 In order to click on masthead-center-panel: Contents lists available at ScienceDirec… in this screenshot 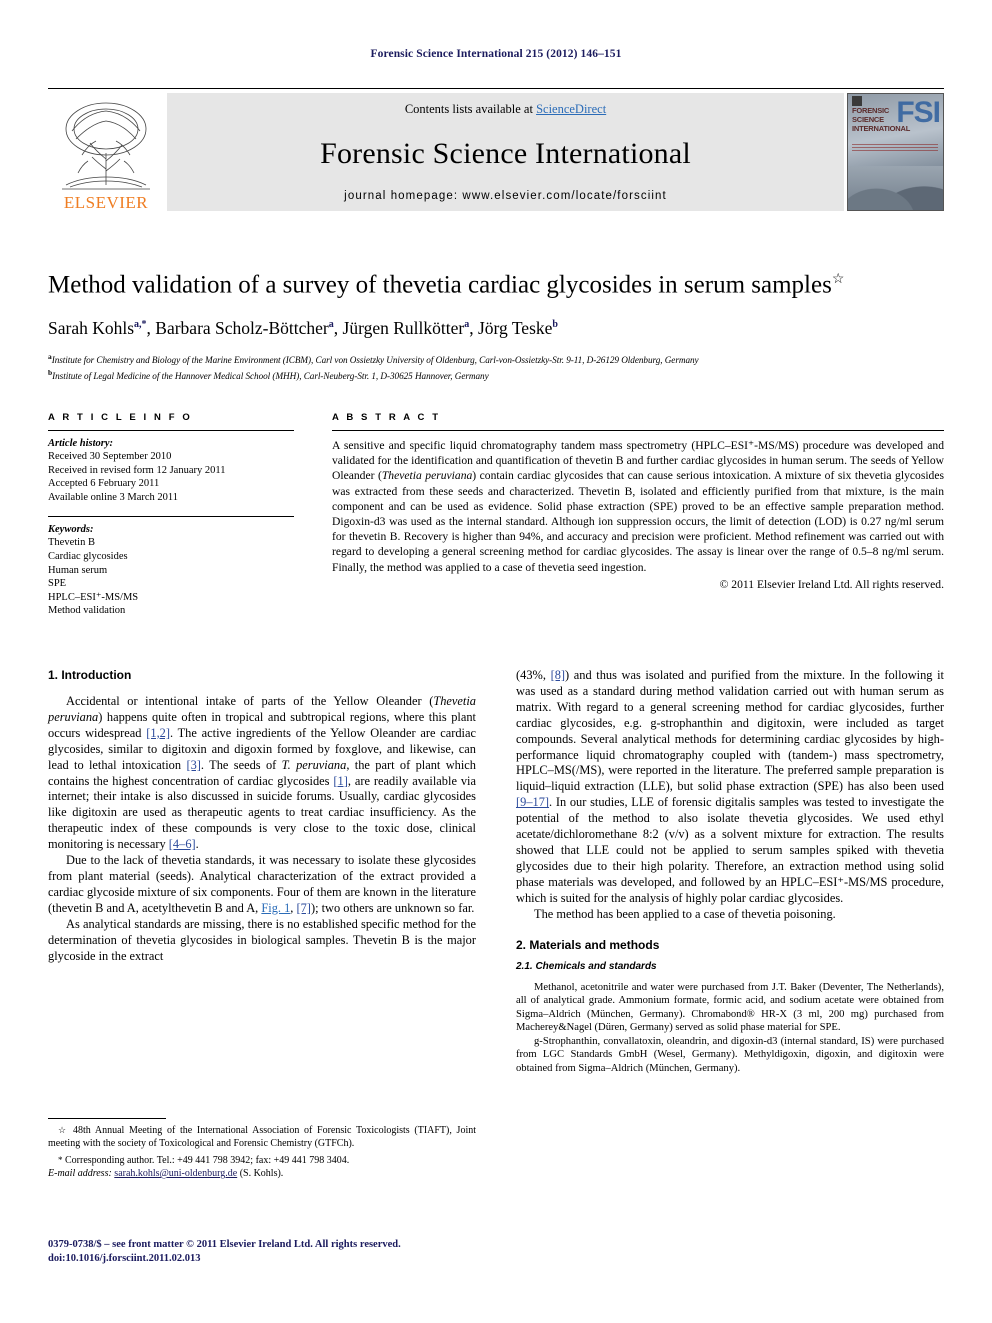, I will do `click(505, 152)`.